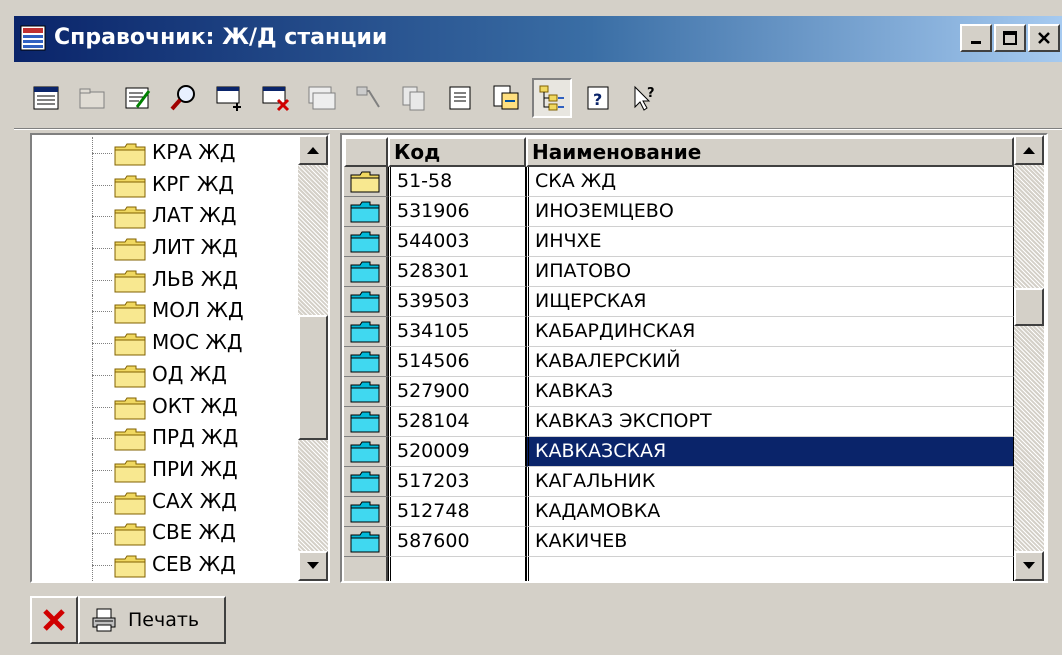  What do you see at coordinates (770, 542) in the screenshot?
I see `cell-name: КАКИЧЕВ` at bounding box center [770, 542].